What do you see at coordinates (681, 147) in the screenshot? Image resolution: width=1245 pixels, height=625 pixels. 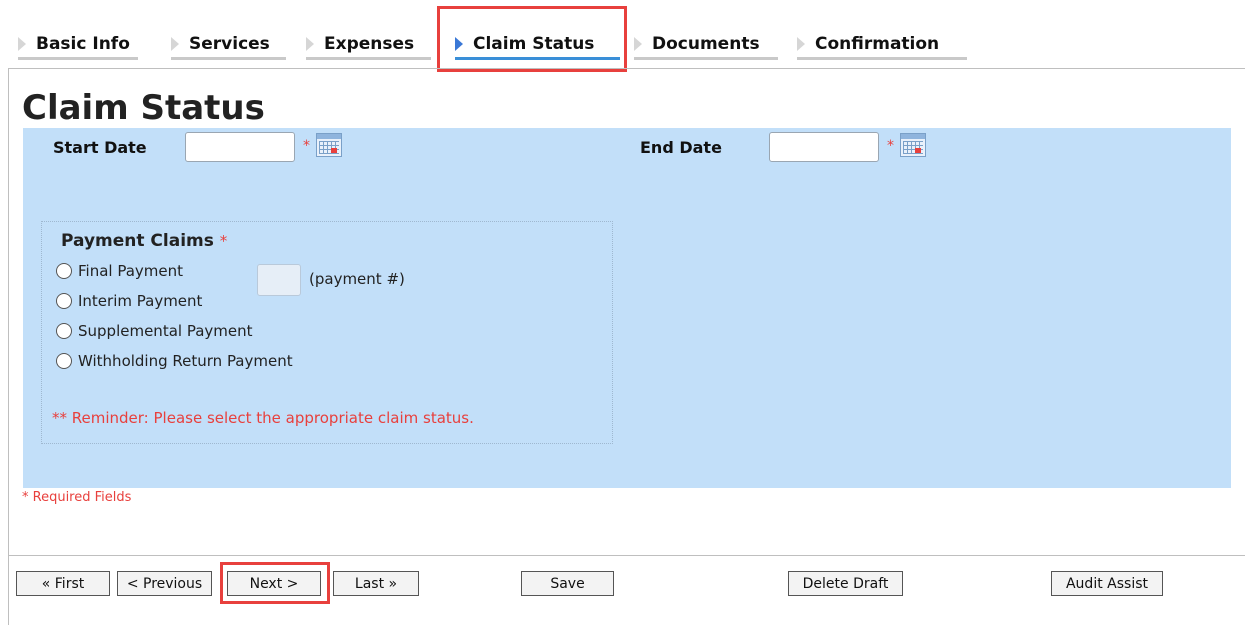 I see `end-date-label: End Date` at bounding box center [681, 147].